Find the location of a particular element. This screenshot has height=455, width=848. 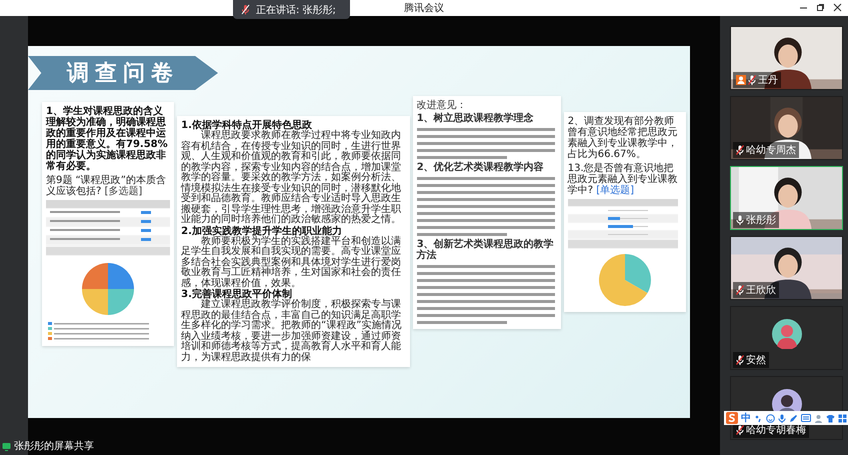

microphone-icon is located at coordinates (782, 418).